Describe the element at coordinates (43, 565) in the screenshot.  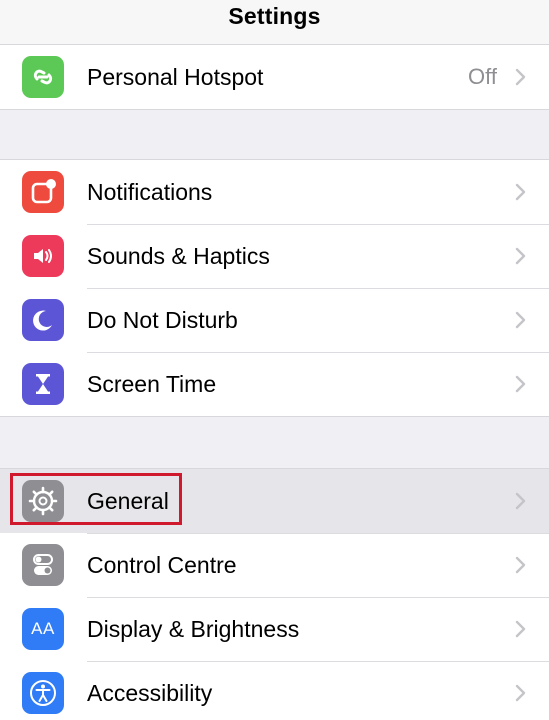
I see `toggles-icon` at that location.